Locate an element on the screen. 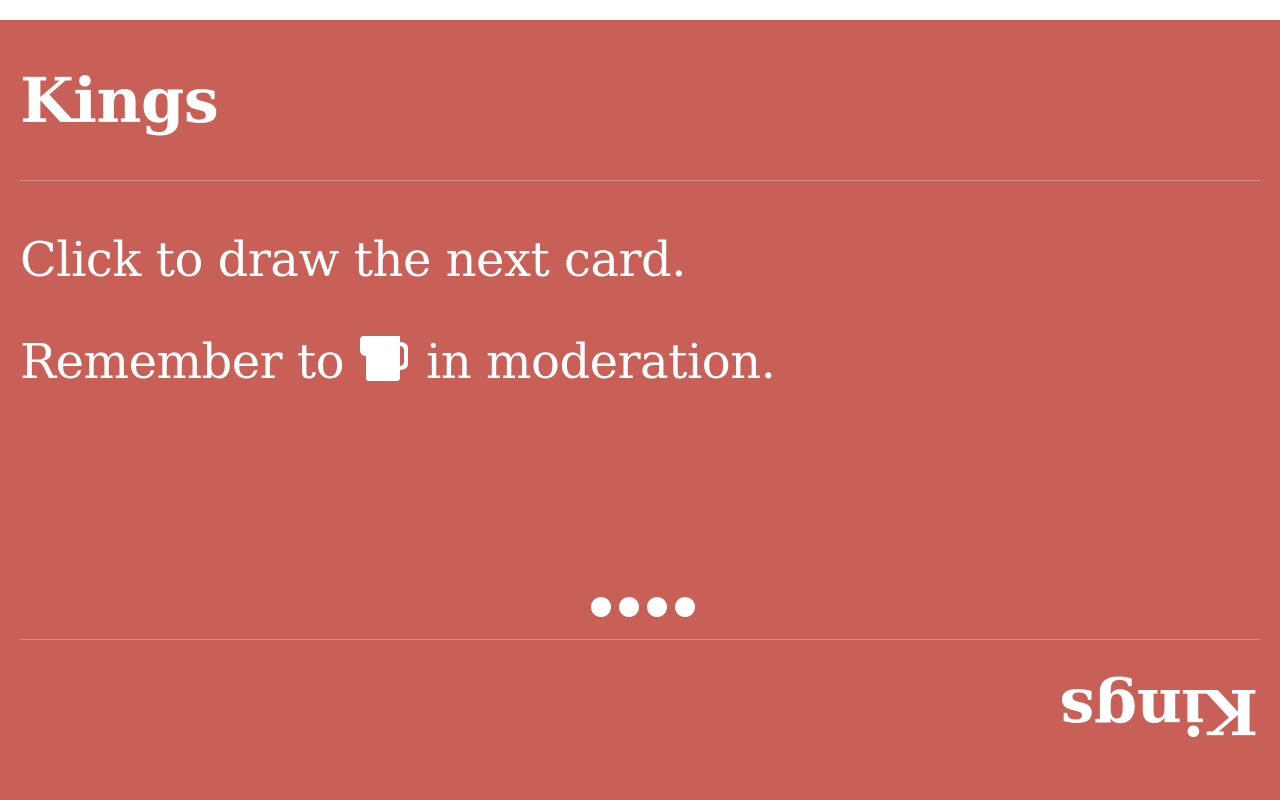 The image size is (1280, 800). beer-mug-icon is located at coordinates (386, 358).